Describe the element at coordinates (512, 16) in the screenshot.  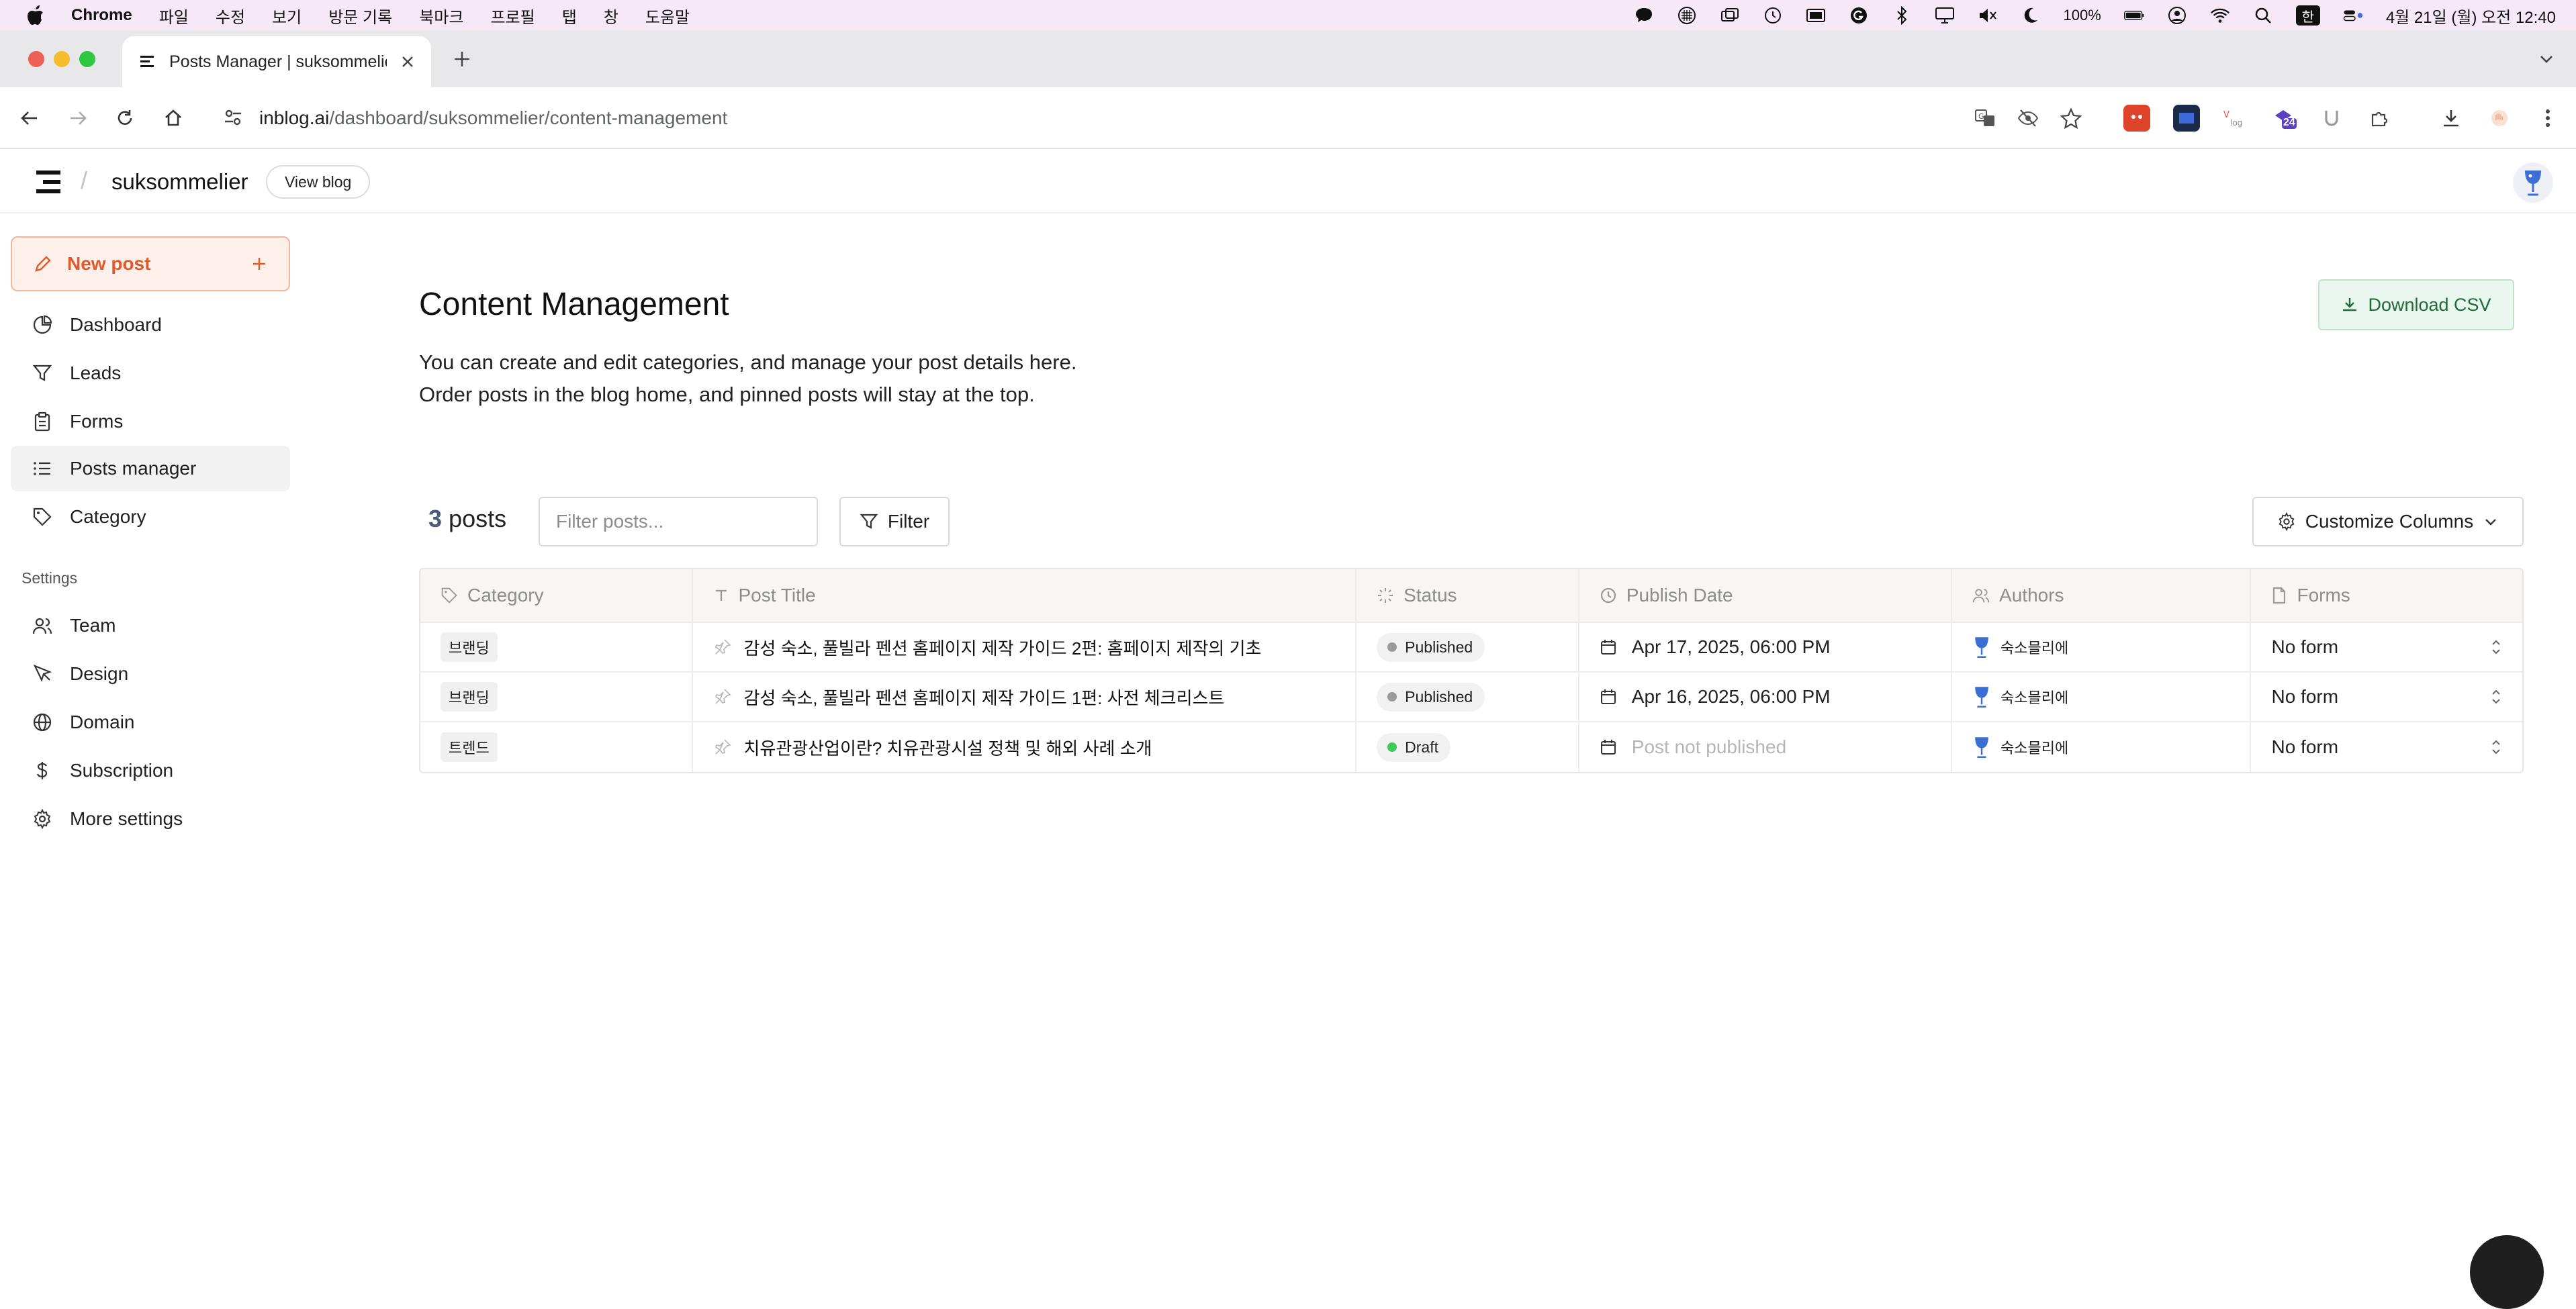
I see `menu-profiles: 프로필` at that location.